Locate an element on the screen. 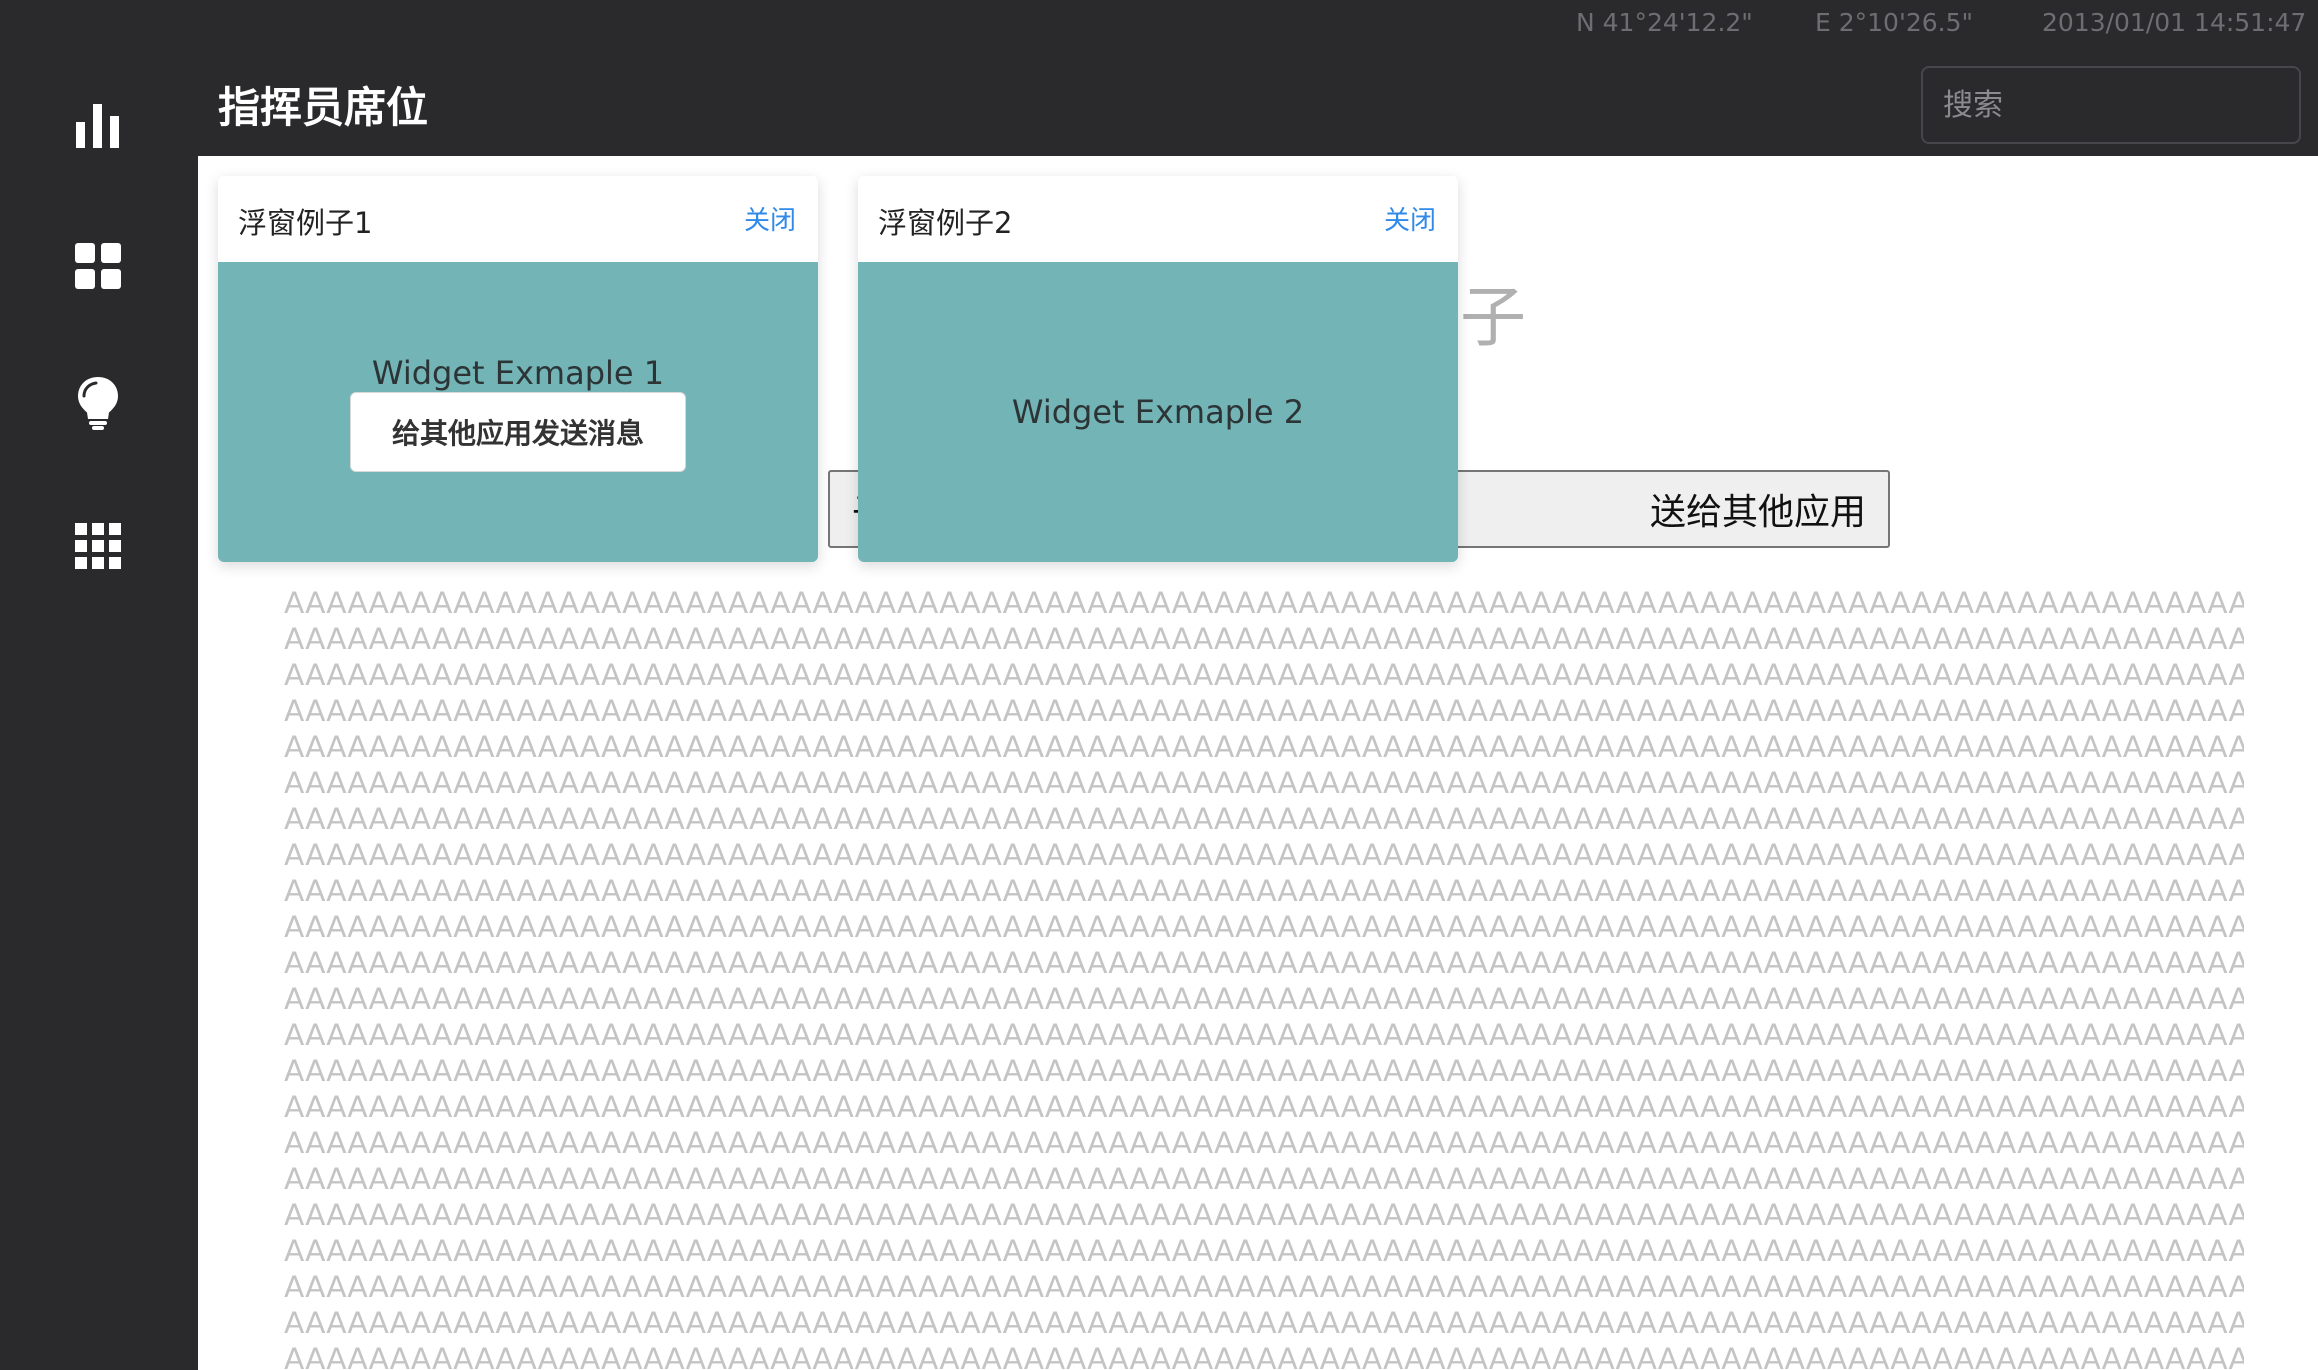 The height and width of the screenshot is (1370, 2318). widget-content-label: Widget Exmaple 1 is located at coordinates (518, 373).